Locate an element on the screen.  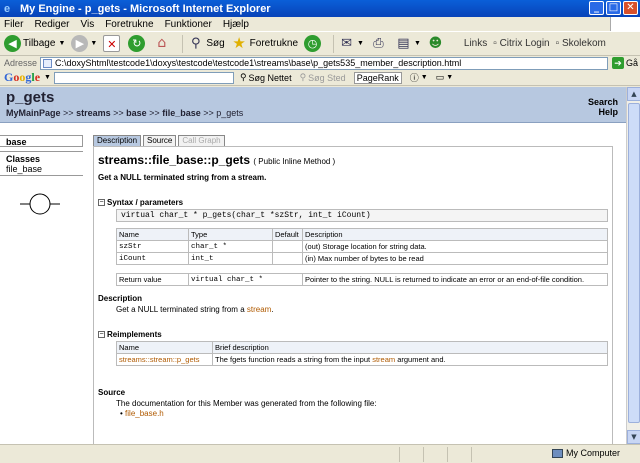
scroll-up-arrow-icon: ▲ is located at coordinates (633, 94).